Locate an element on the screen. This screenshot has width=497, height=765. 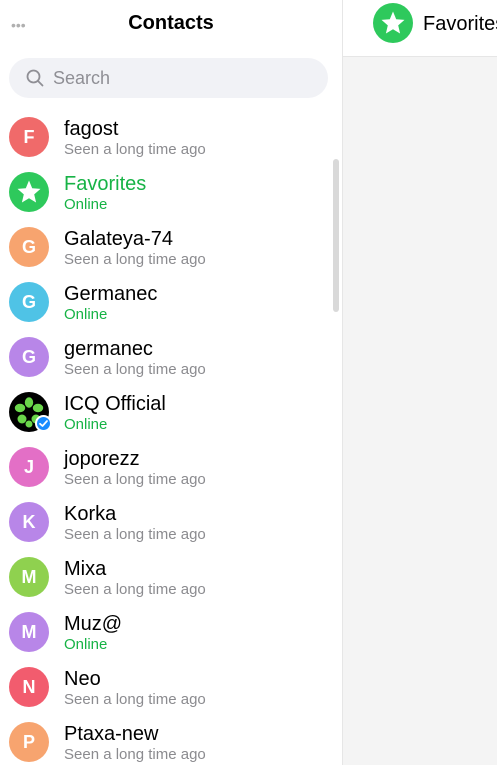
search-input is located at coordinates (183, 78).